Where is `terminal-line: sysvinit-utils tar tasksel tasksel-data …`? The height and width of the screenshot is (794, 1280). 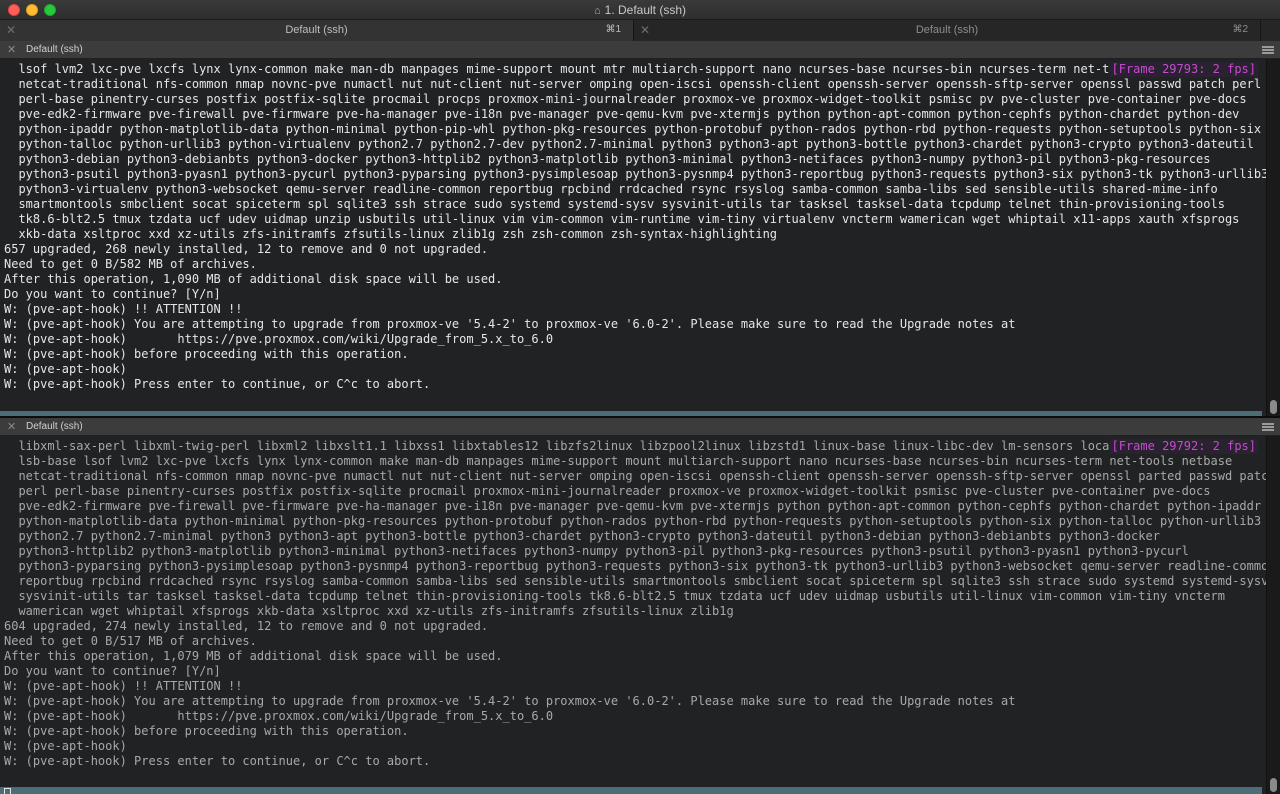
terminal-line: sysvinit-utils tar tasksel tasksel-data … is located at coordinates (614, 596).